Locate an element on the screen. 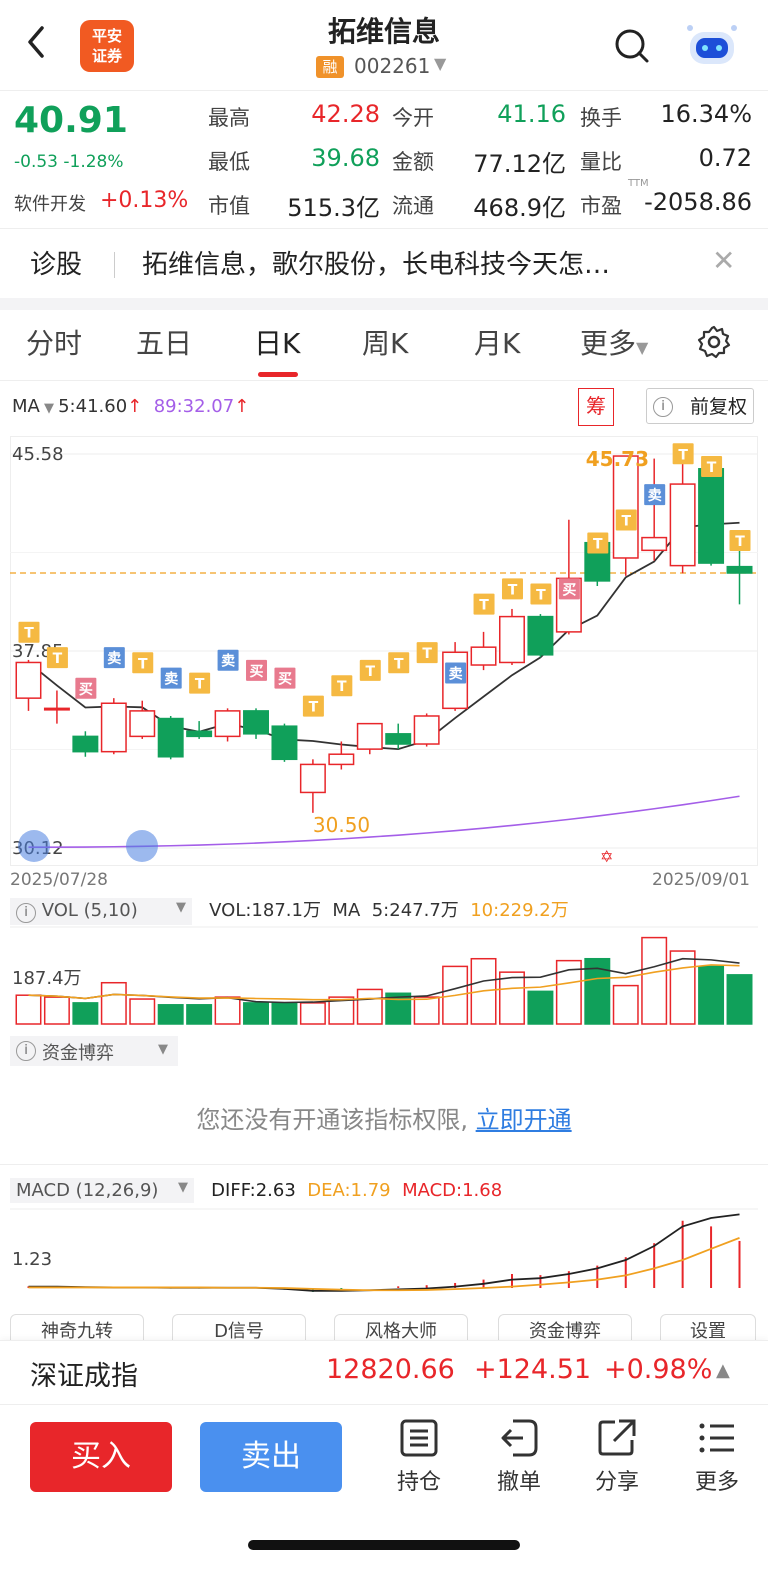  quote-label: 市值 is located at coordinates (229, 206).